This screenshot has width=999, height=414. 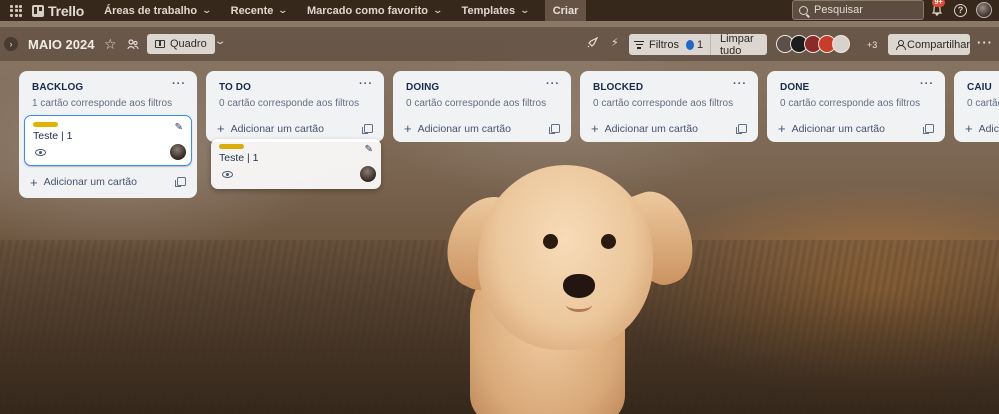 I want to click on list-header: BLOCKED ···, so click(x=669, y=84).